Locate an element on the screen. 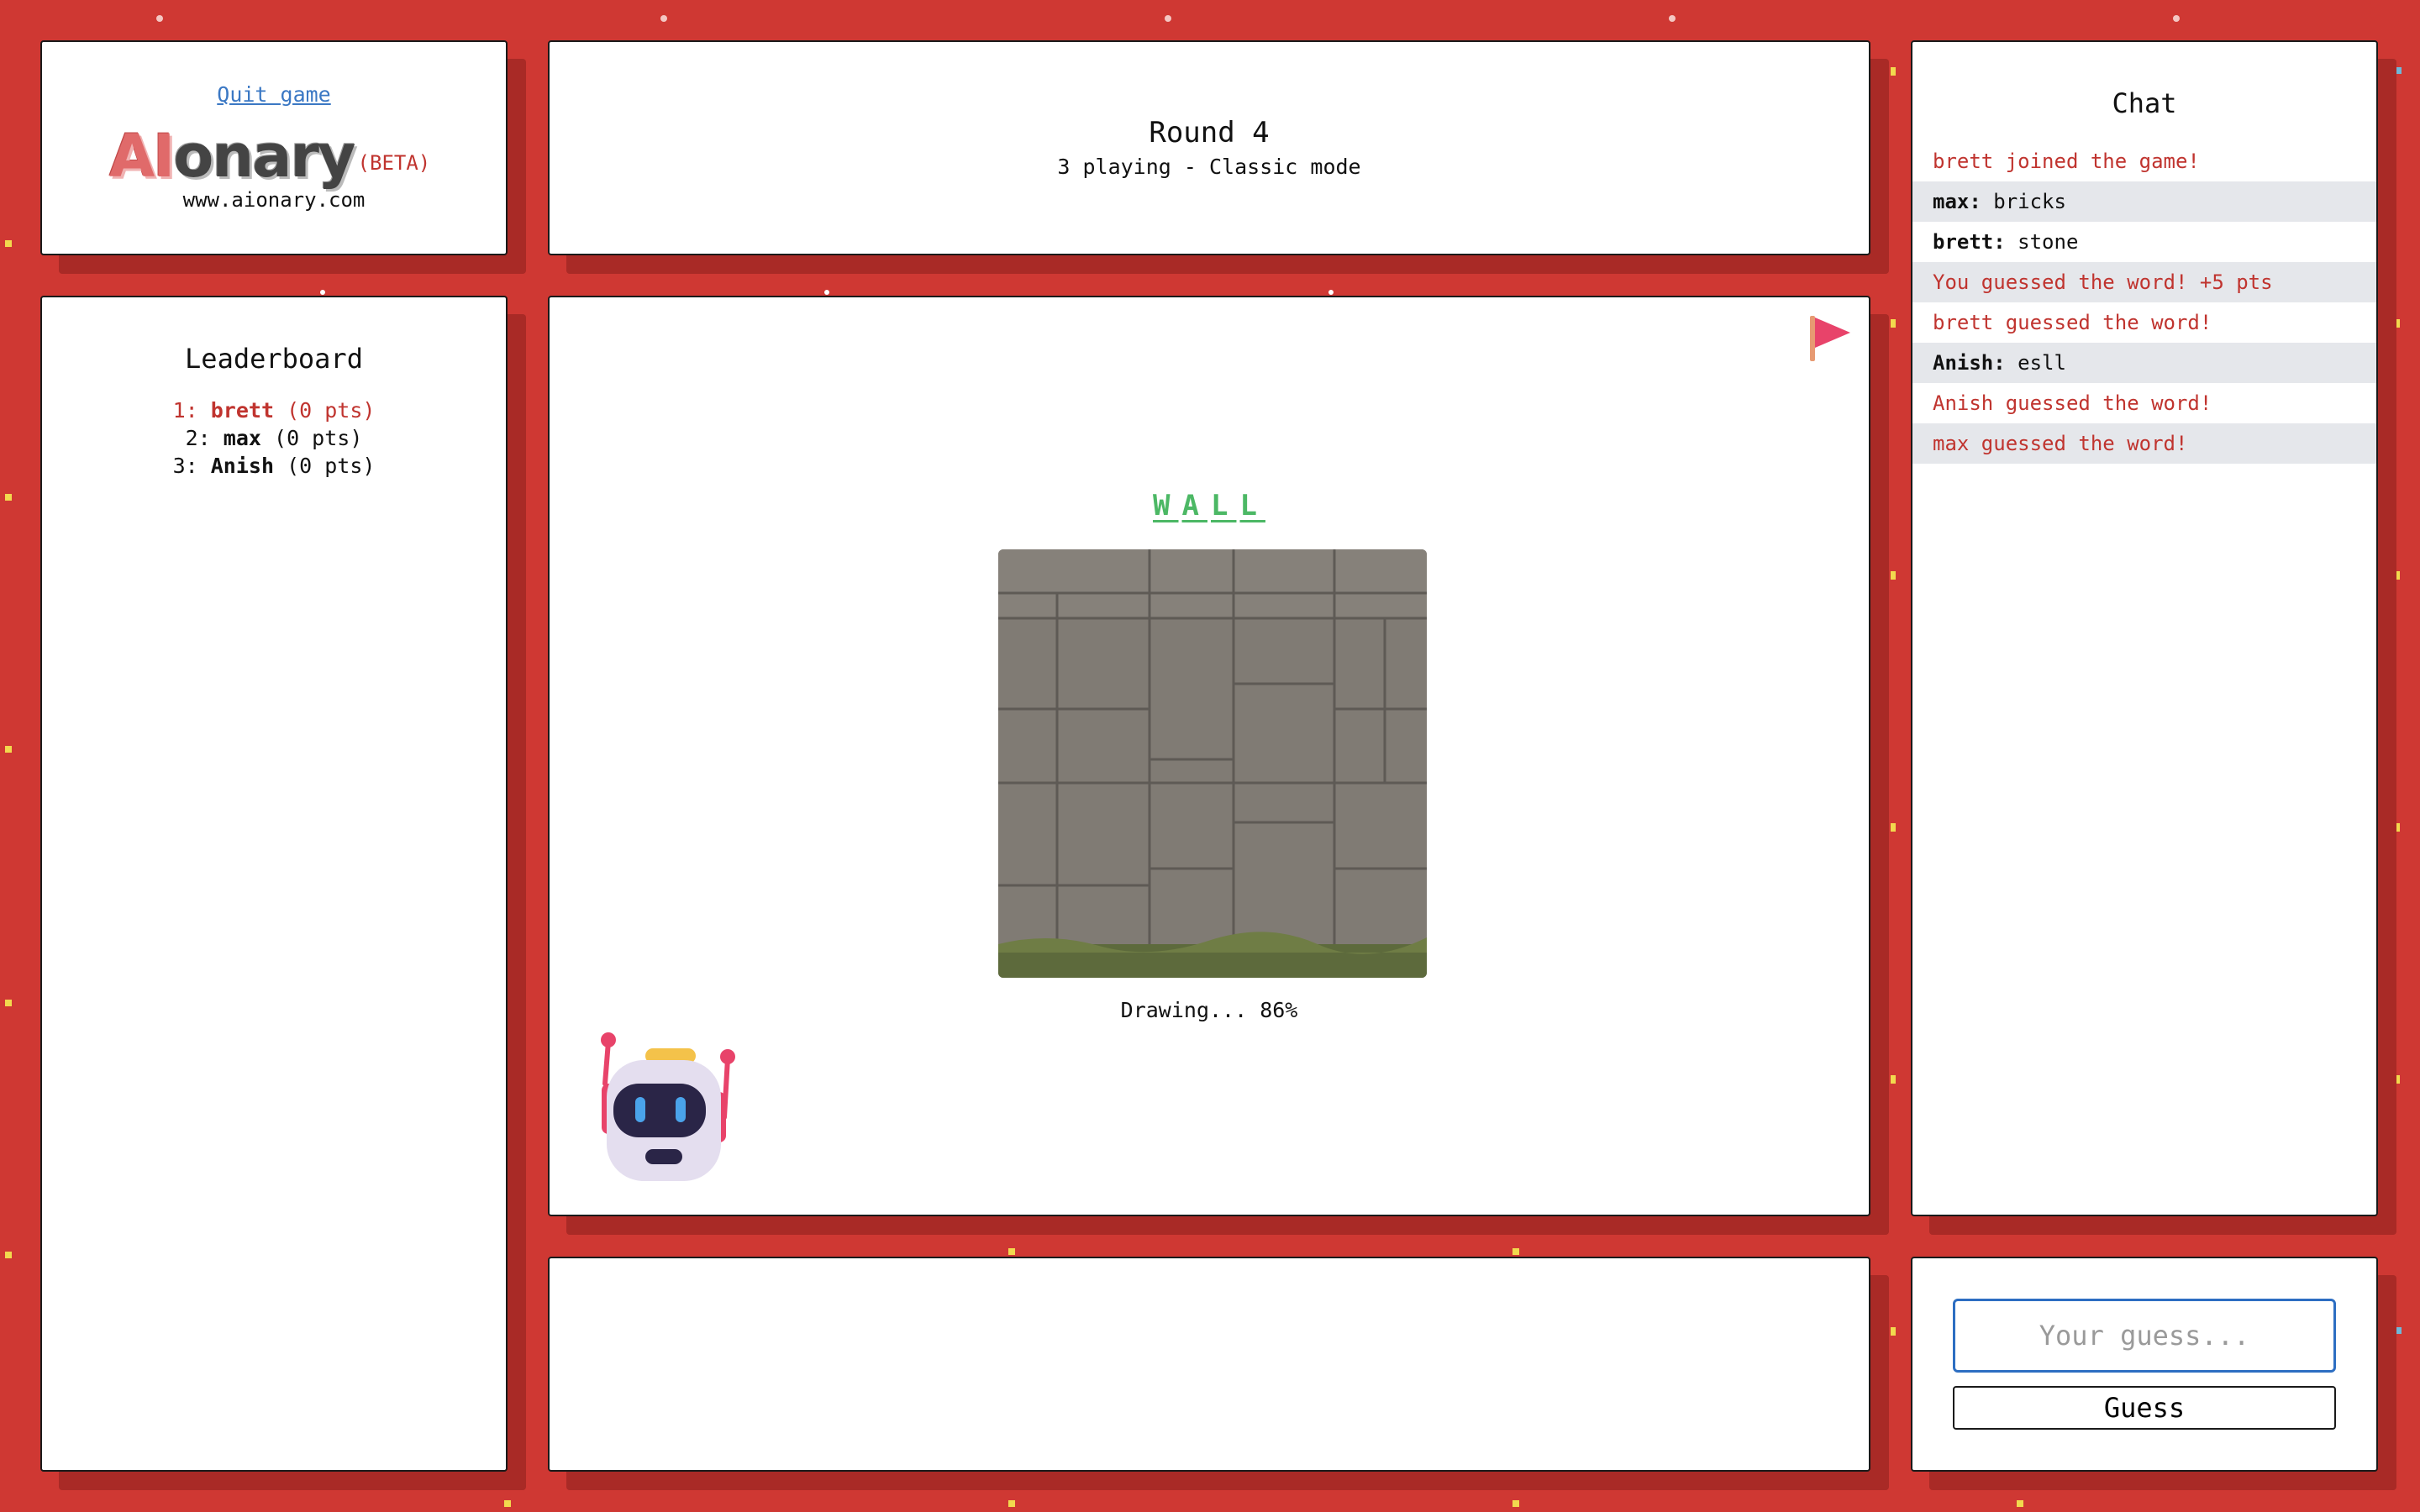 The width and height of the screenshot is (2420, 1512). leaderboard-rank: 2: is located at coordinates (198, 438).